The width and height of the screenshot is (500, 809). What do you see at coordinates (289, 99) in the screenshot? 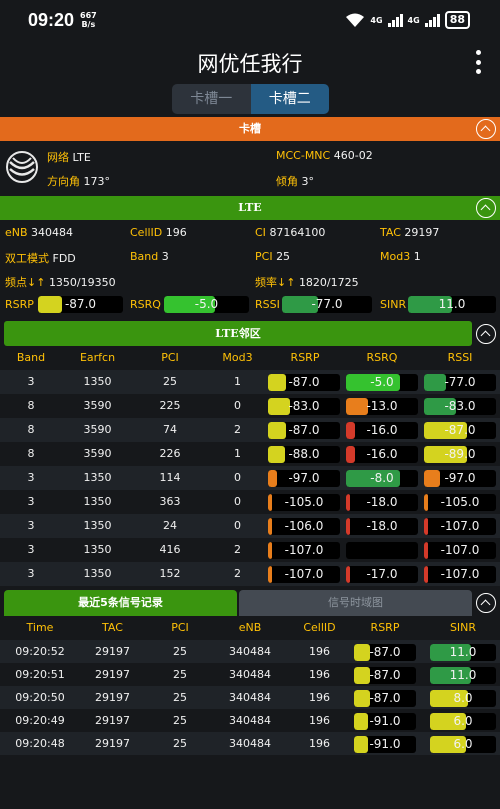
I see `tab-sim-2: 卡槽二` at bounding box center [289, 99].